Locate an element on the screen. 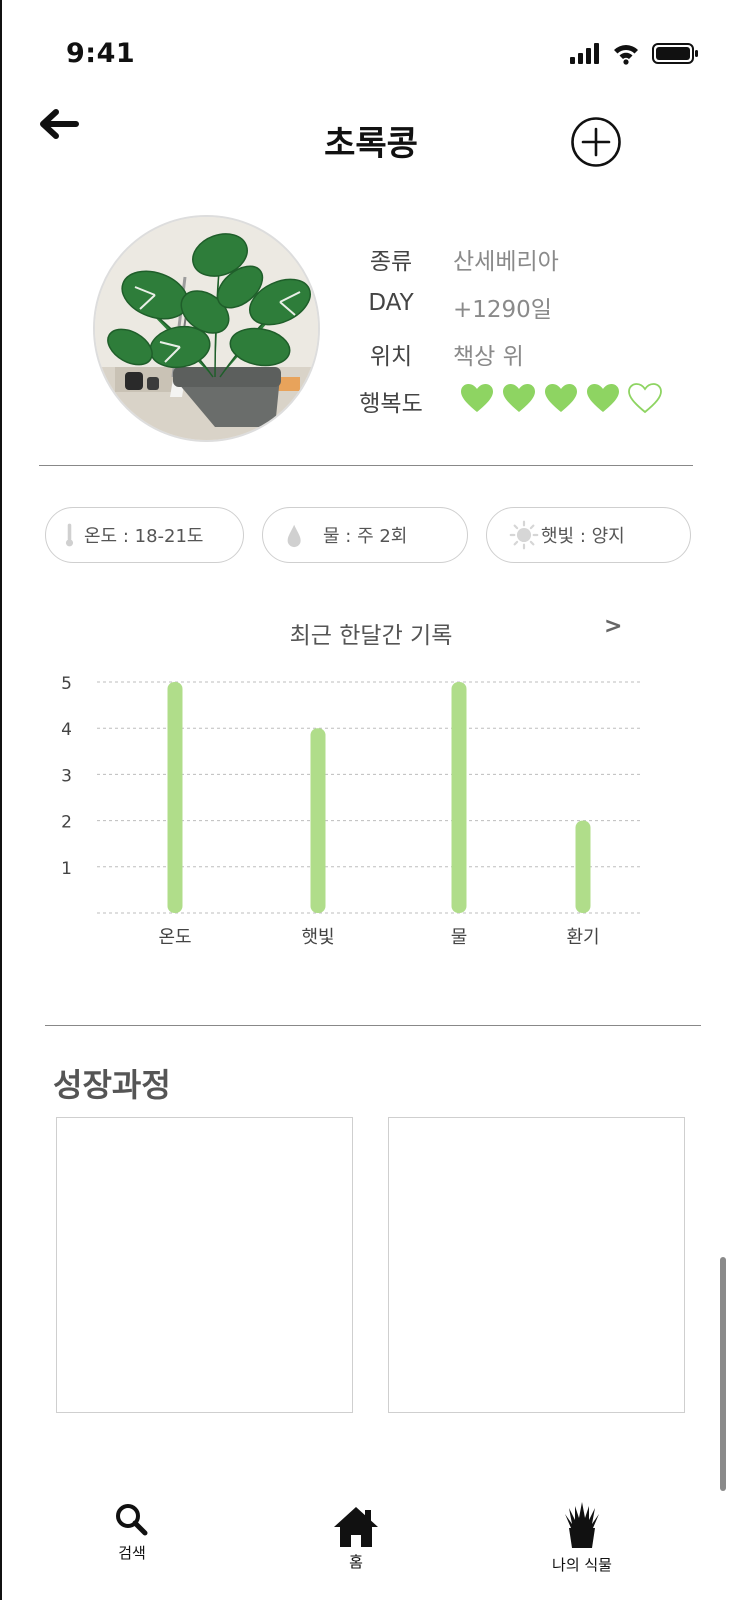 This screenshot has height=1600, width=742. y-tick-label: 3 is located at coordinates (66, 776).